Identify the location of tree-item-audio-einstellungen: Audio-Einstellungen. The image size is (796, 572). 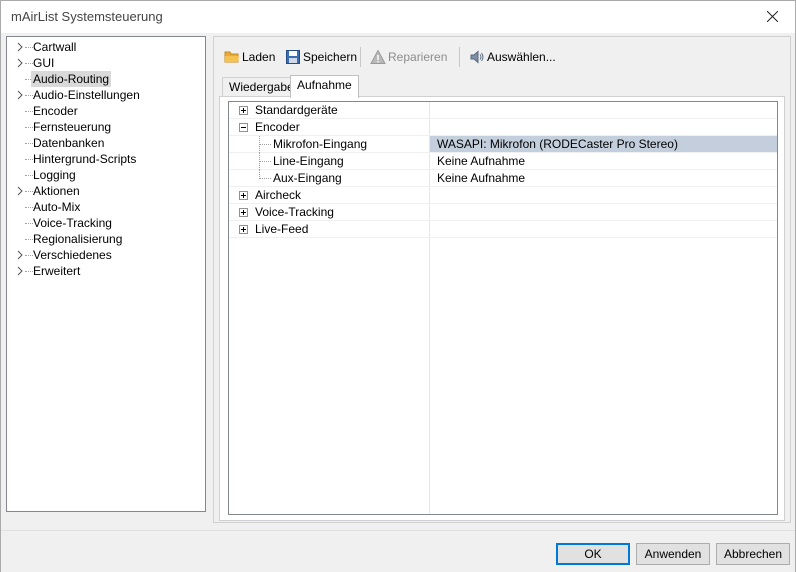
(106, 95).